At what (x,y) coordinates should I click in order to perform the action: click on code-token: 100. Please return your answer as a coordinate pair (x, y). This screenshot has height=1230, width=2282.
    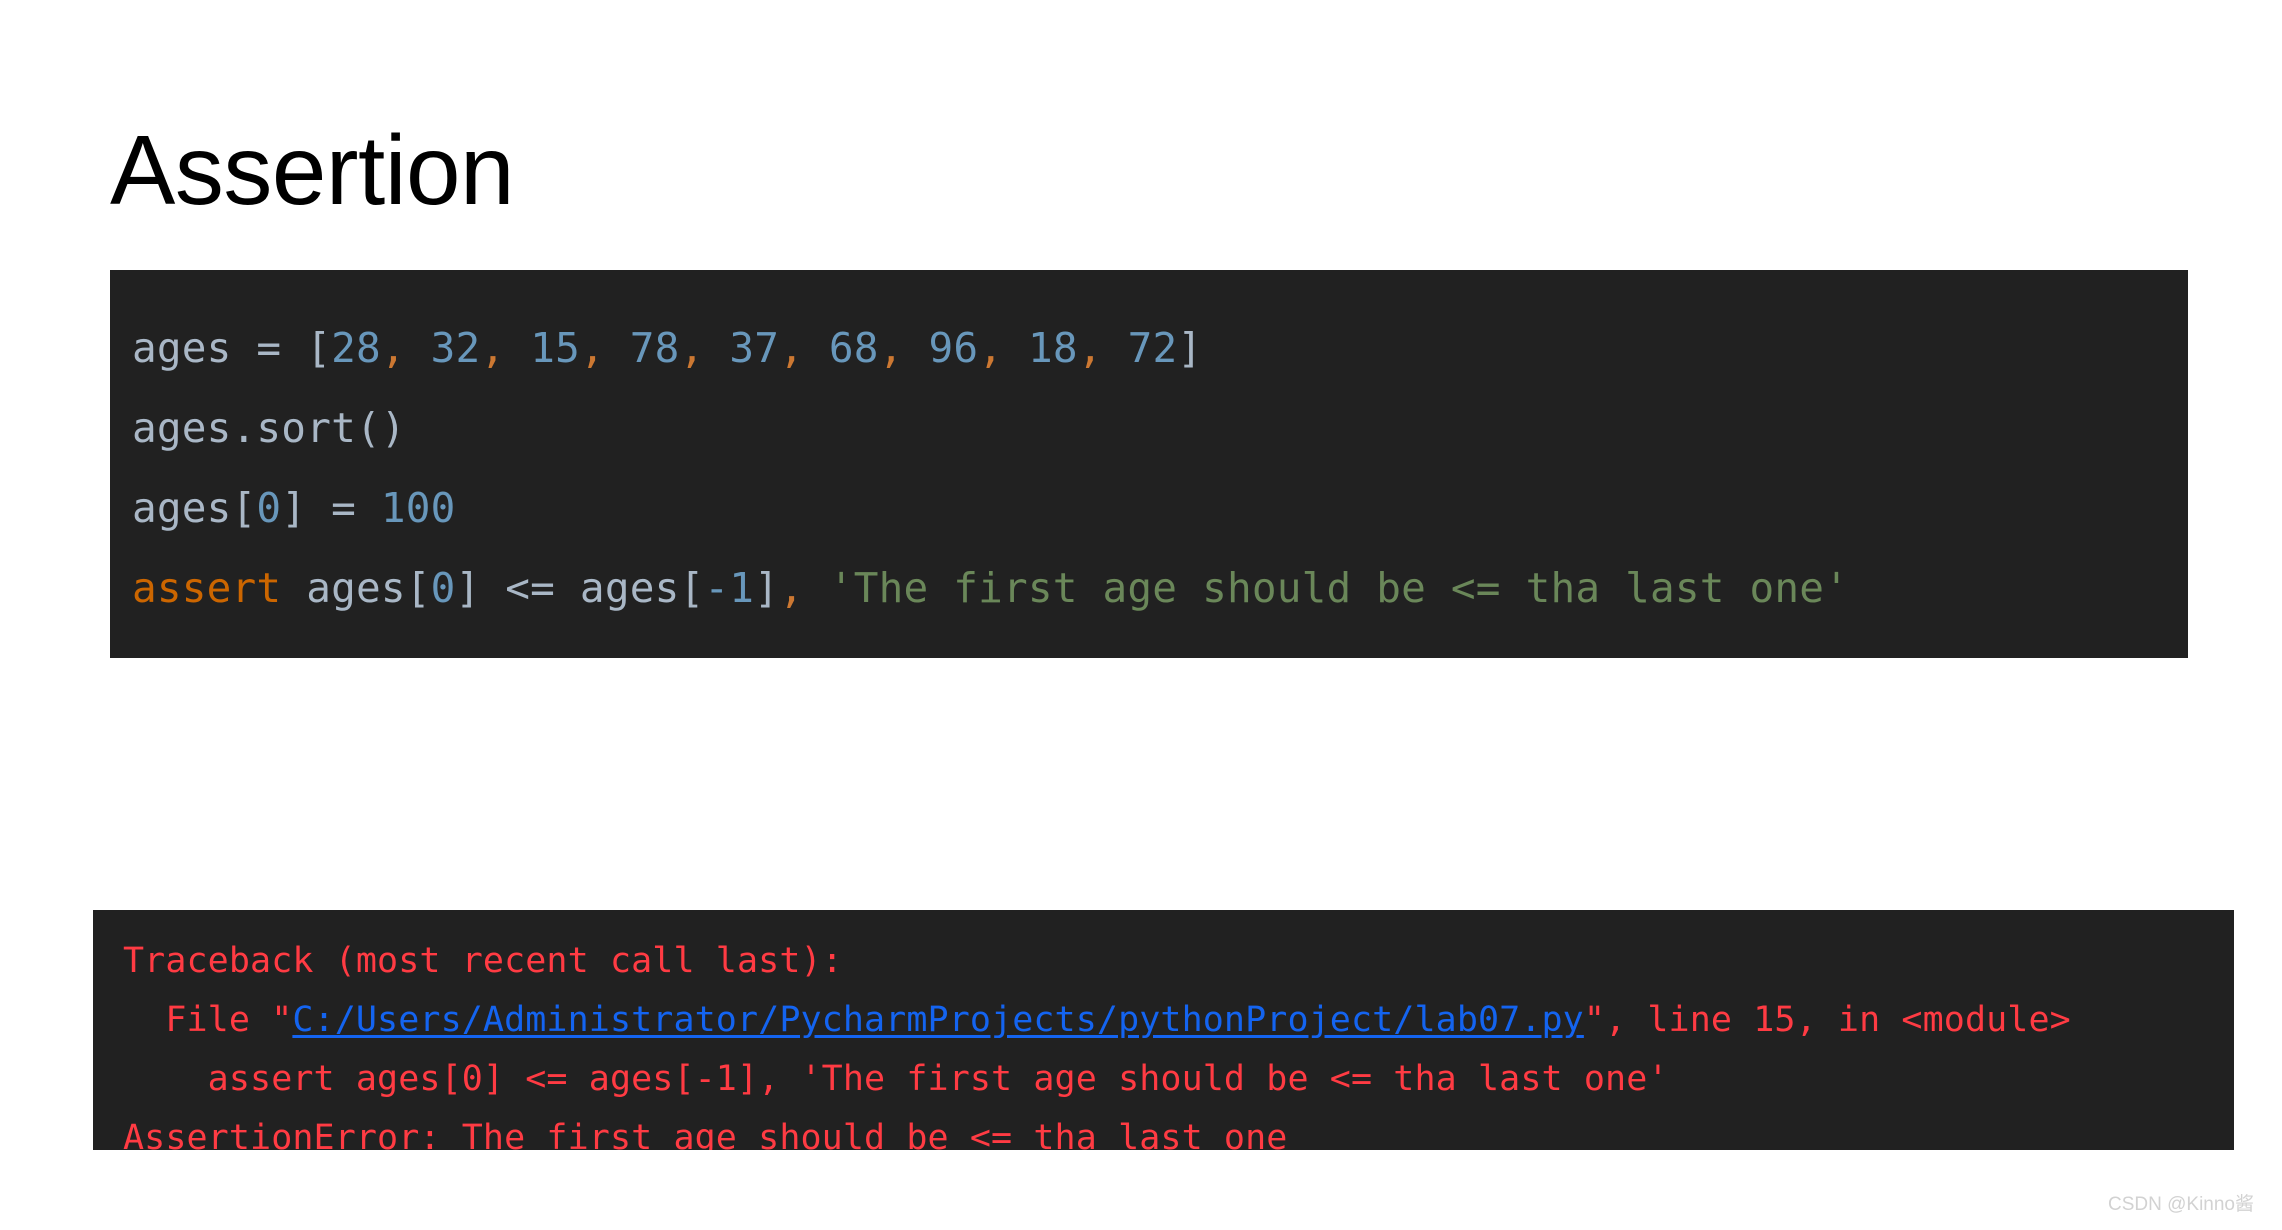
    Looking at the image, I should click on (418, 508).